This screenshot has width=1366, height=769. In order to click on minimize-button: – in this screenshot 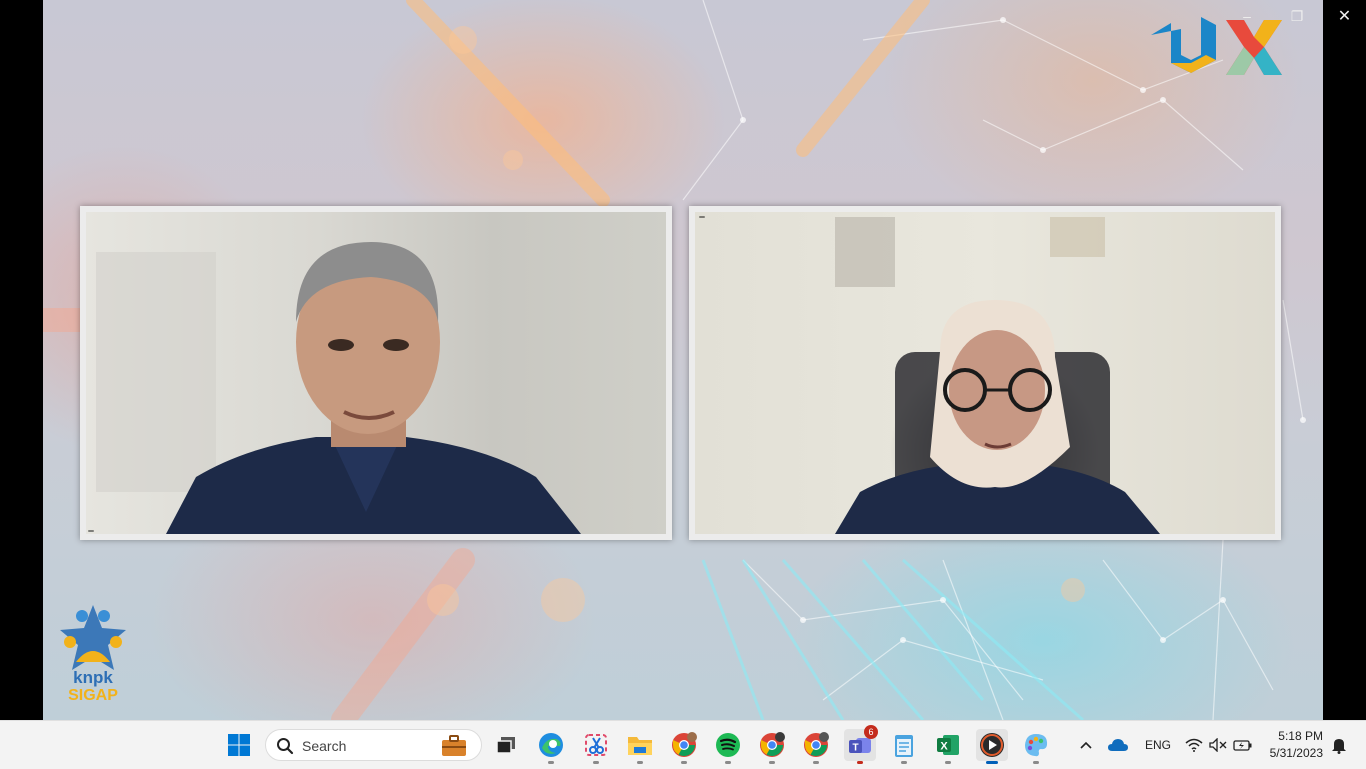, I will do `click(1247, 16)`.